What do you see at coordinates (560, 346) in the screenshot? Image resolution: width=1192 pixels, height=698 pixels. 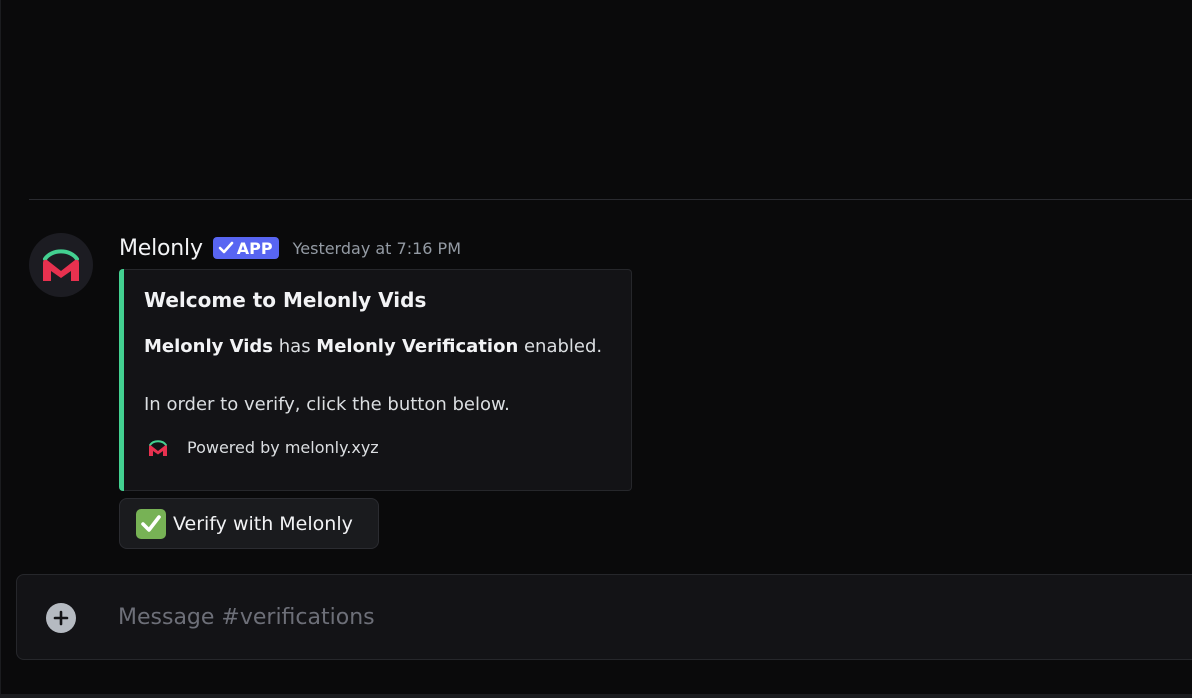 I see `description-end: enabled.` at bounding box center [560, 346].